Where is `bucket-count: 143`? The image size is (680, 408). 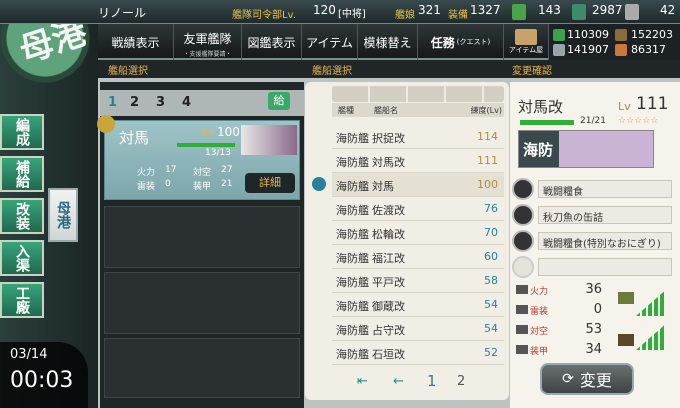 bucket-count: 143 is located at coordinates (549, 10).